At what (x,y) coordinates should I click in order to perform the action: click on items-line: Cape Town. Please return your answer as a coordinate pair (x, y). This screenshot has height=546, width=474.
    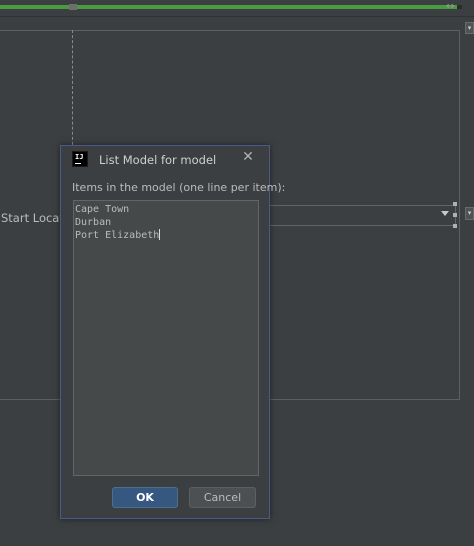
    Looking at the image, I should click on (102, 209).